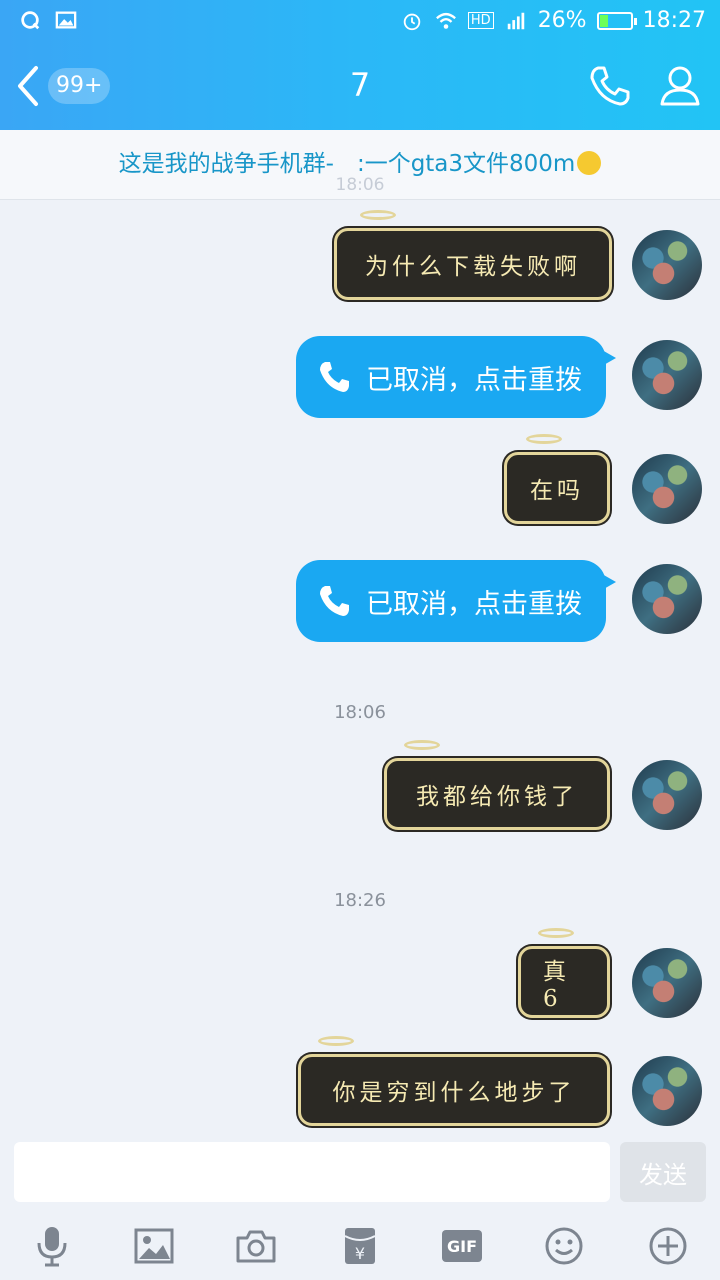 The width and height of the screenshot is (720, 1280). Describe the element at coordinates (360, 21) in the screenshot. I see `status-bar: HD 26% 18:27` at that location.